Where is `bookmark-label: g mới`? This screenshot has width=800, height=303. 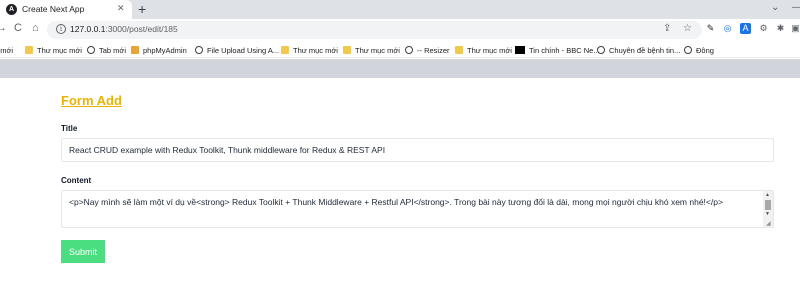
bookmark-label: g mới is located at coordinates (7, 50).